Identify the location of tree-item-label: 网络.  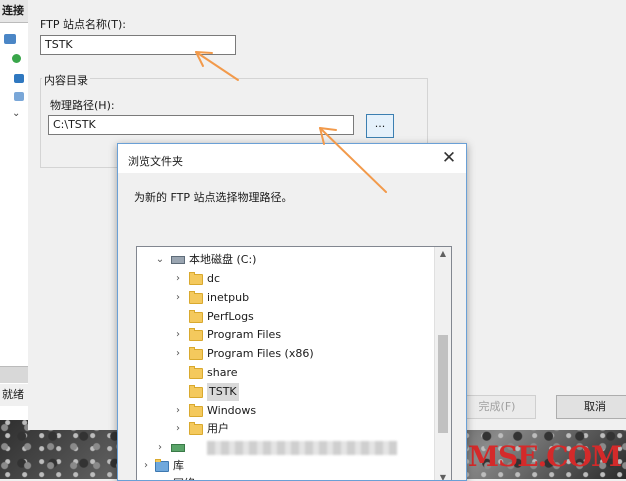
(184, 477).